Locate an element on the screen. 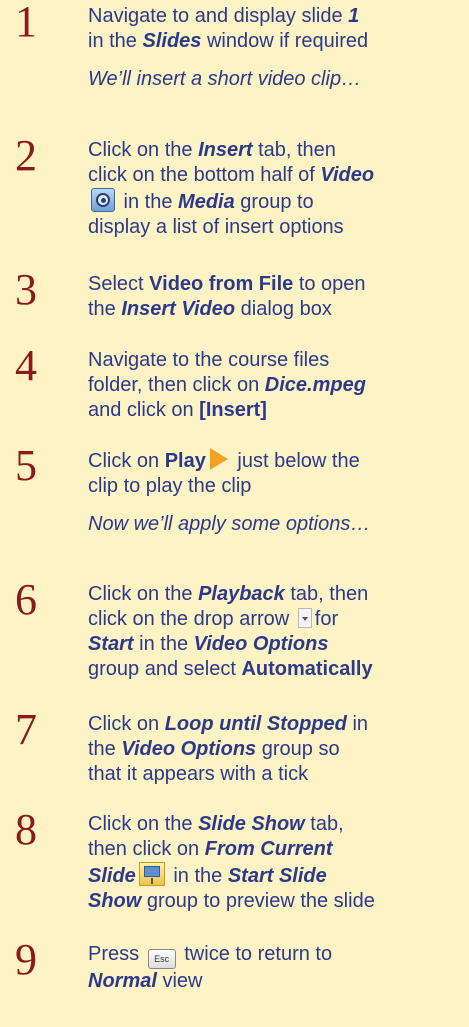 This screenshot has height=1027, width=469. step-number: 5 is located at coordinates (26, 465).